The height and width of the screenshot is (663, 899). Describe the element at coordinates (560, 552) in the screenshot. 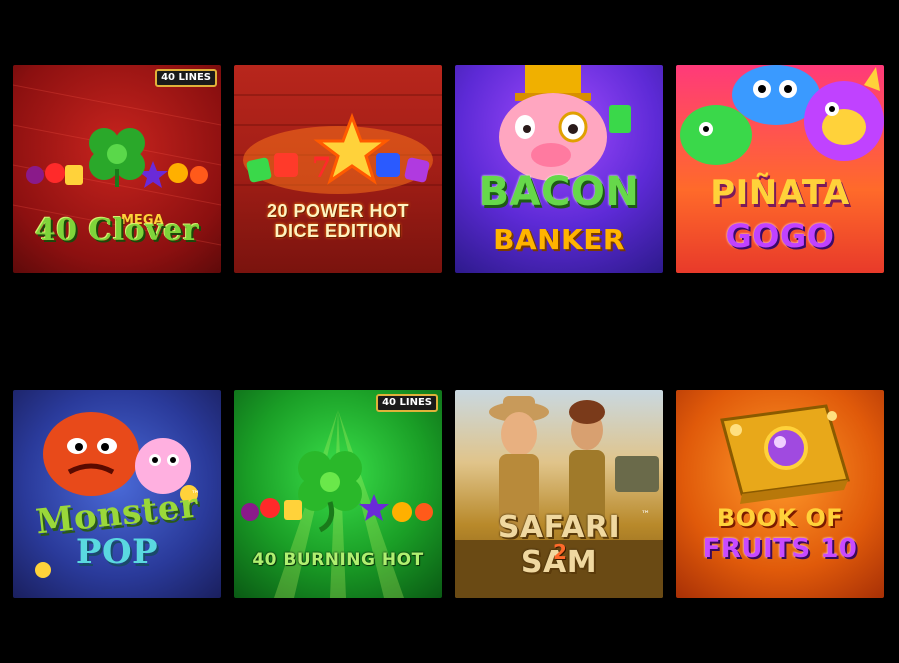

I see `title-number: 2` at that location.